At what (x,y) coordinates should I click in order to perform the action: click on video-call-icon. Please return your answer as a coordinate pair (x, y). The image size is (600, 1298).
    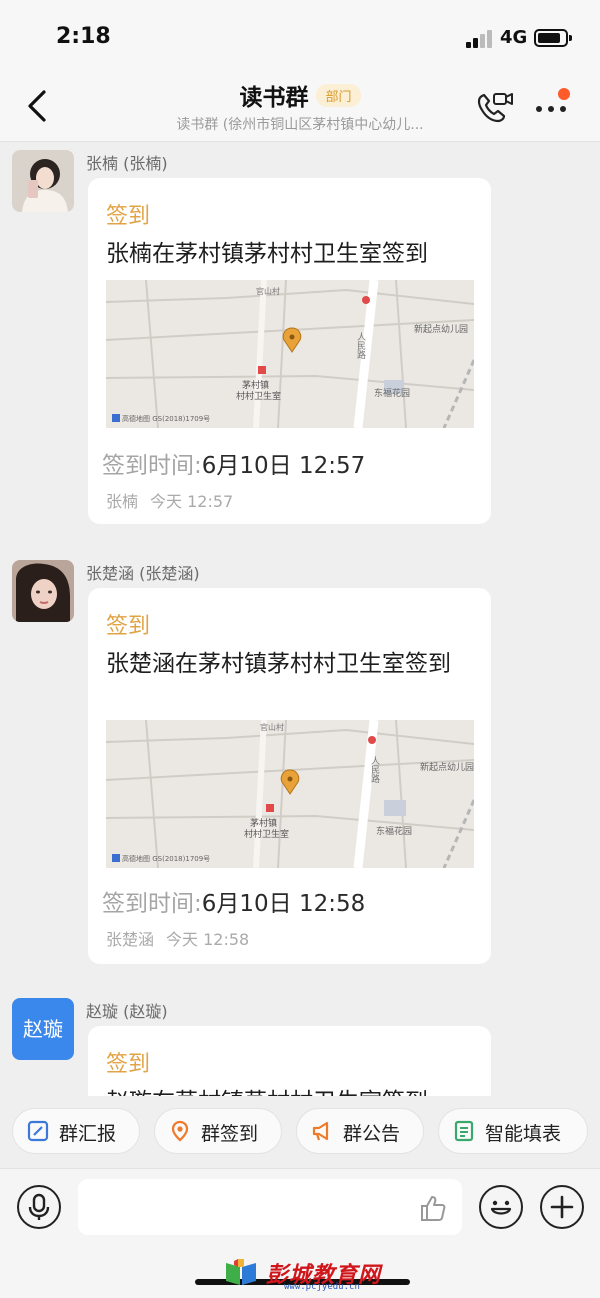
    Looking at the image, I should click on (494, 108).